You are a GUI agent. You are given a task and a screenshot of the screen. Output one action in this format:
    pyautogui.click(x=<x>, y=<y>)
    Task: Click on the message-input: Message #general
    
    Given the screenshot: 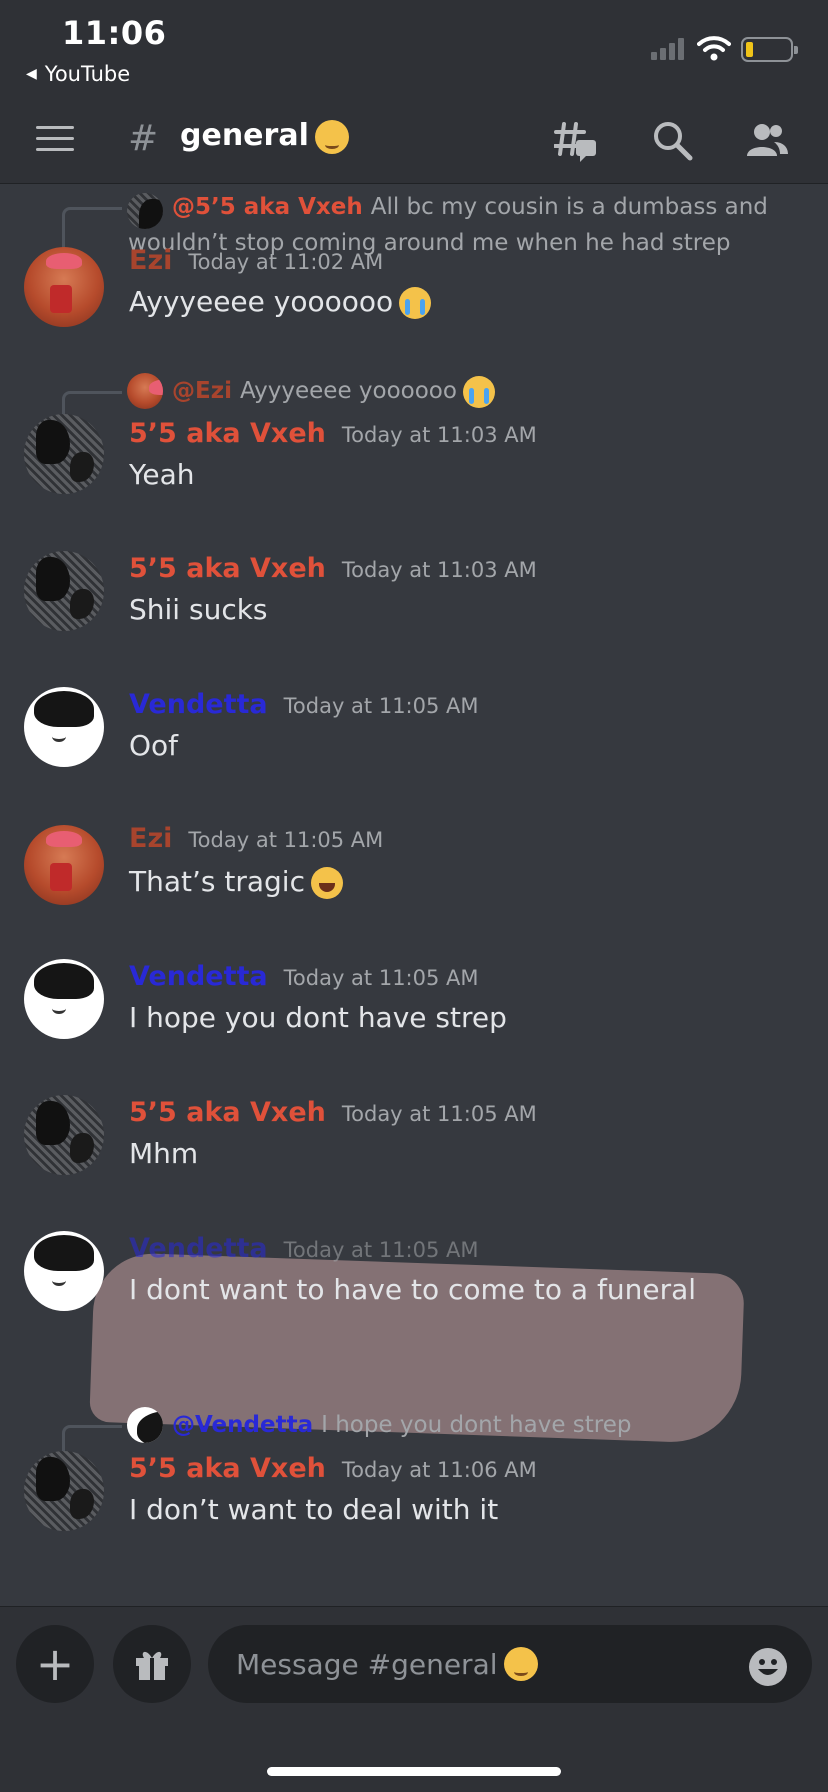 What is the action you would take?
    pyautogui.click(x=510, y=1664)
    